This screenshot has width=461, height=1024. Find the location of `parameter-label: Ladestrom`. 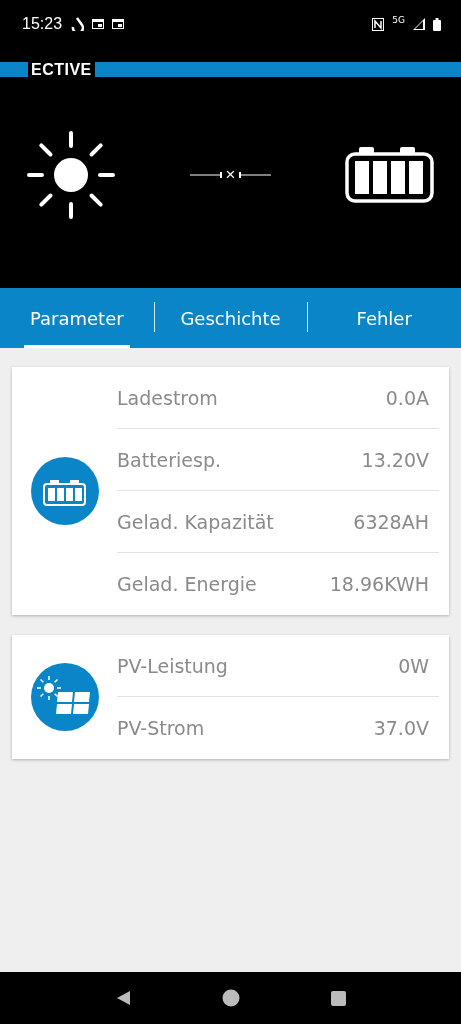

parameter-label: Ladestrom is located at coordinates (167, 397).